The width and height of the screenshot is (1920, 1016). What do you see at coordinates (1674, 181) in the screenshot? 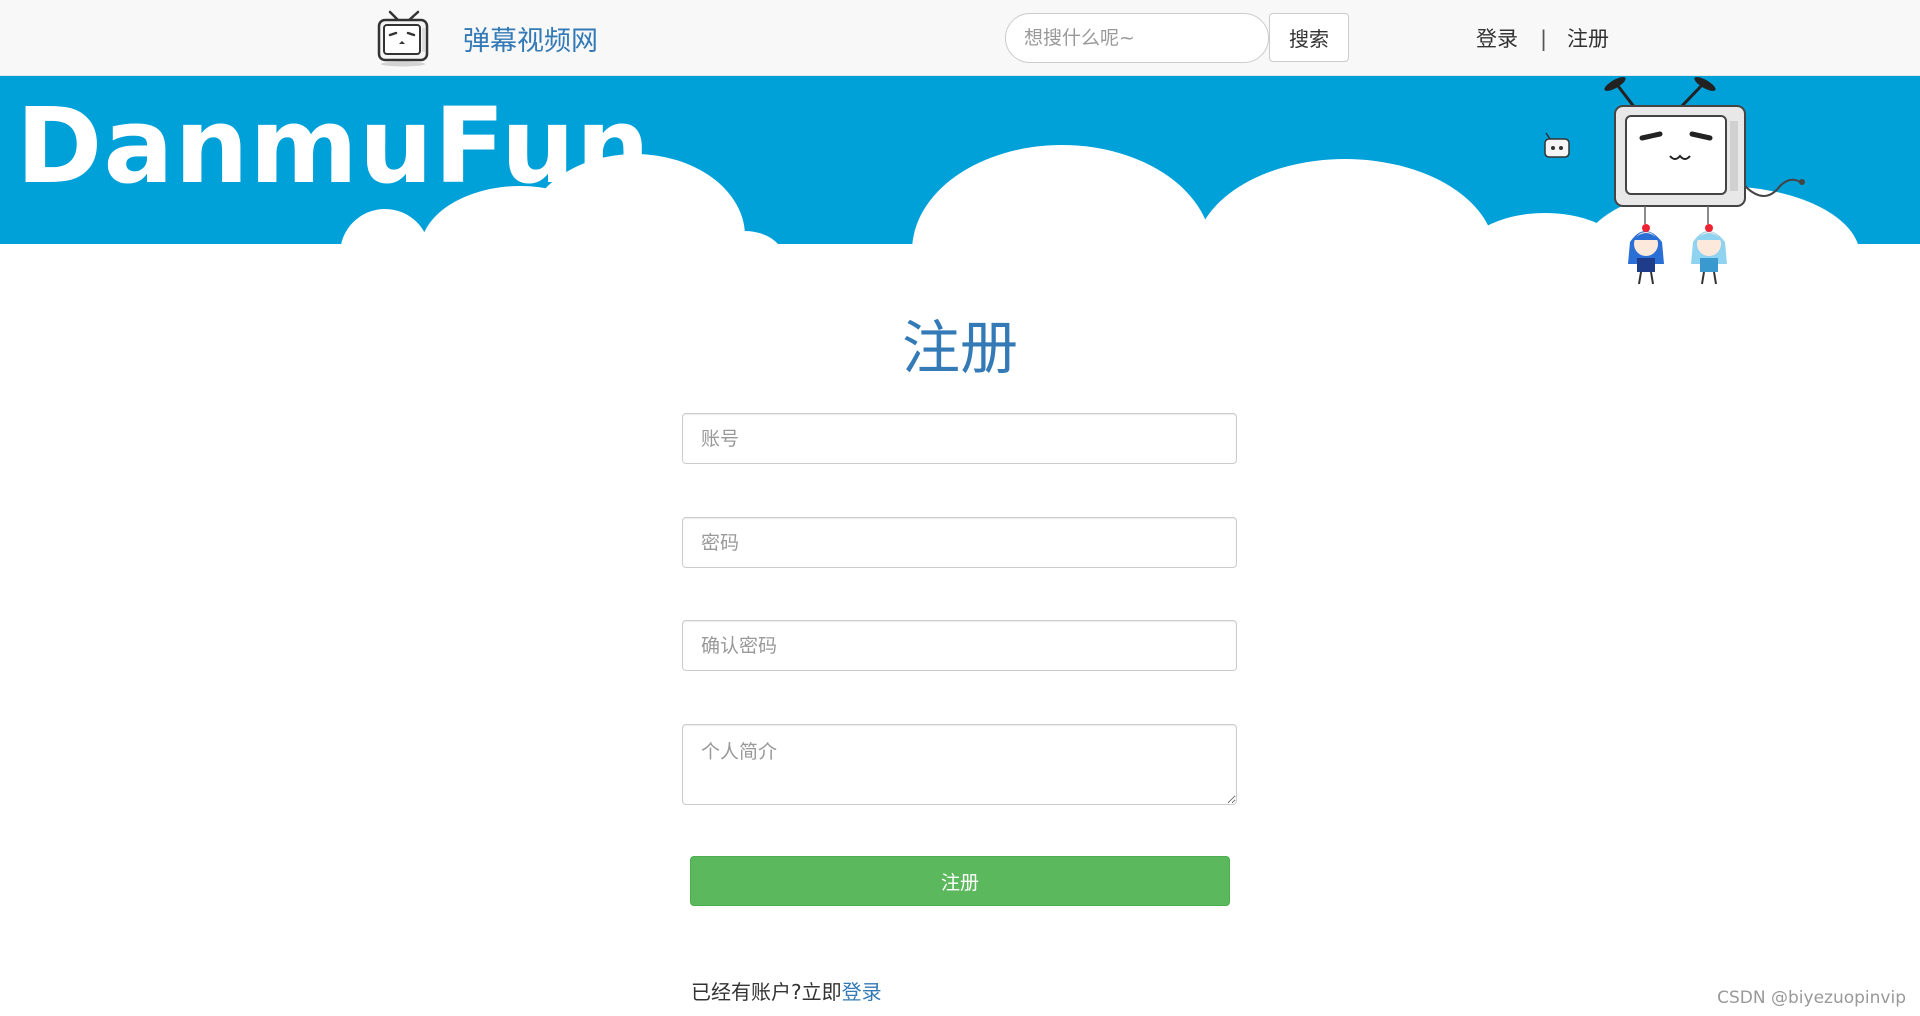
I see `tv-mascot-icon` at bounding box center [1674, 181].